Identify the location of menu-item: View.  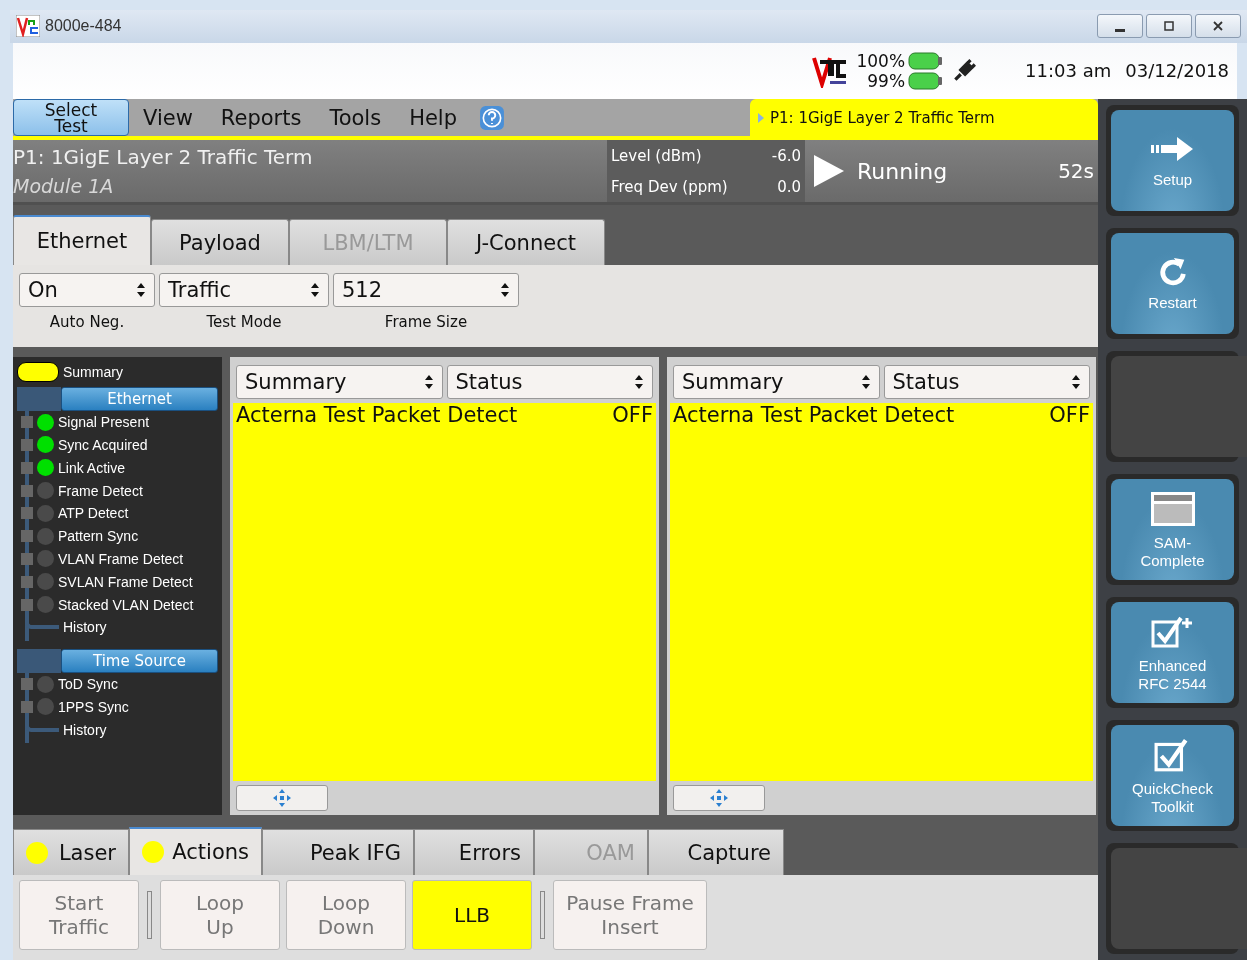
(168, 117).